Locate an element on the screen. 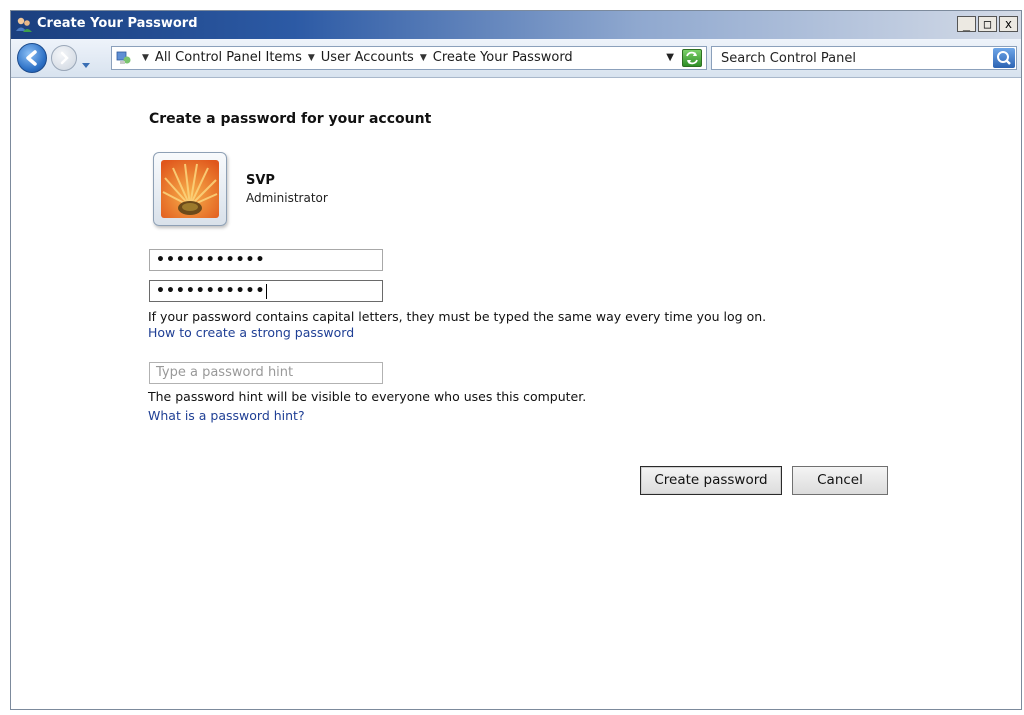 The height and width of the screenshot is (715, 1024). window-controls: _ □ x is located at coordinates (987, 24).